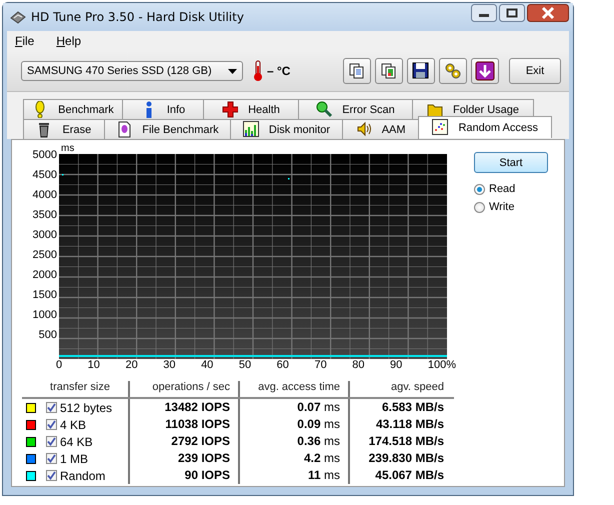 This screenshot has width=614, height=505. Describe the element at coordinates (64, 129) in the screenshot. I see `tab: Erase` at that location.